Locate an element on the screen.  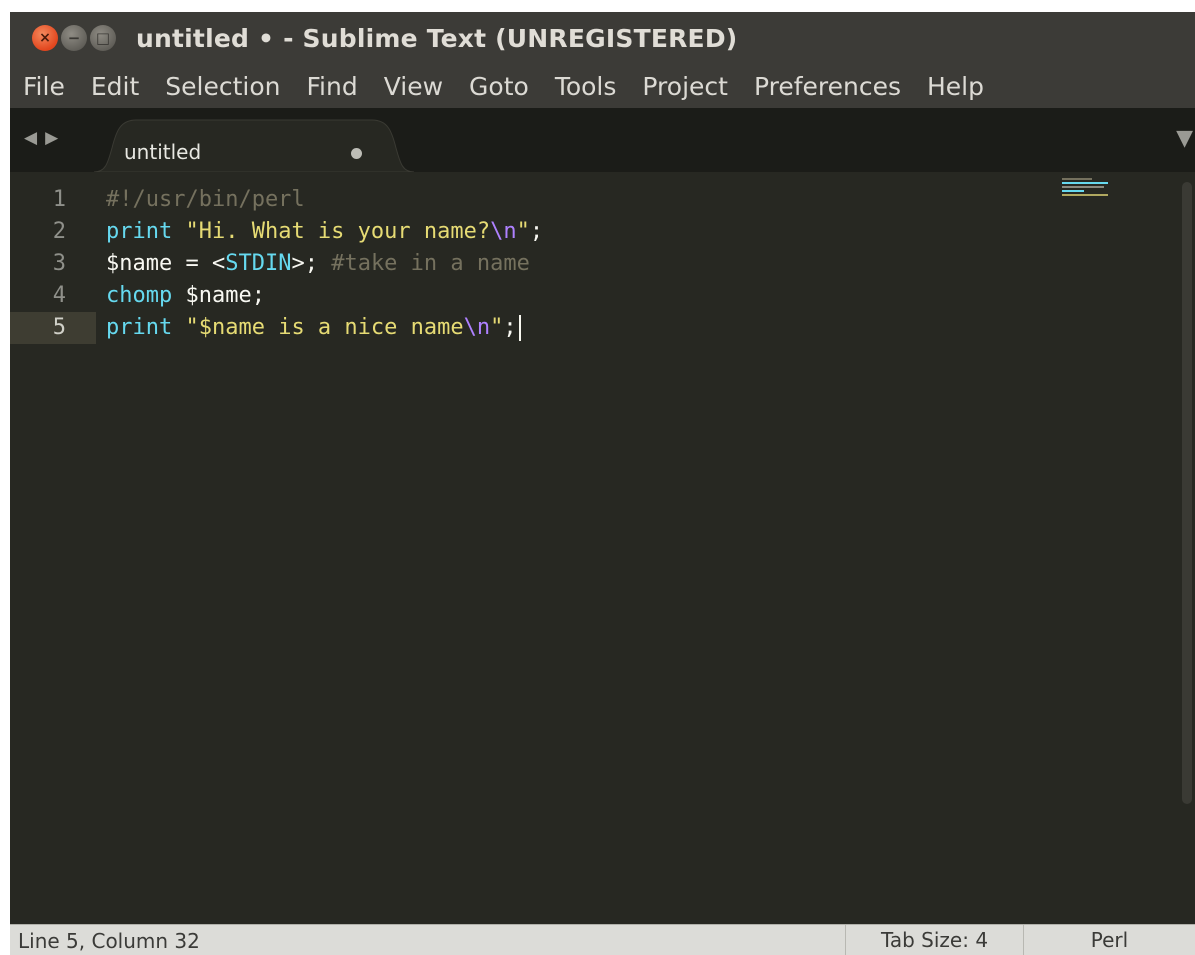
tab-label: untitled is located at coordinates (163, 152).